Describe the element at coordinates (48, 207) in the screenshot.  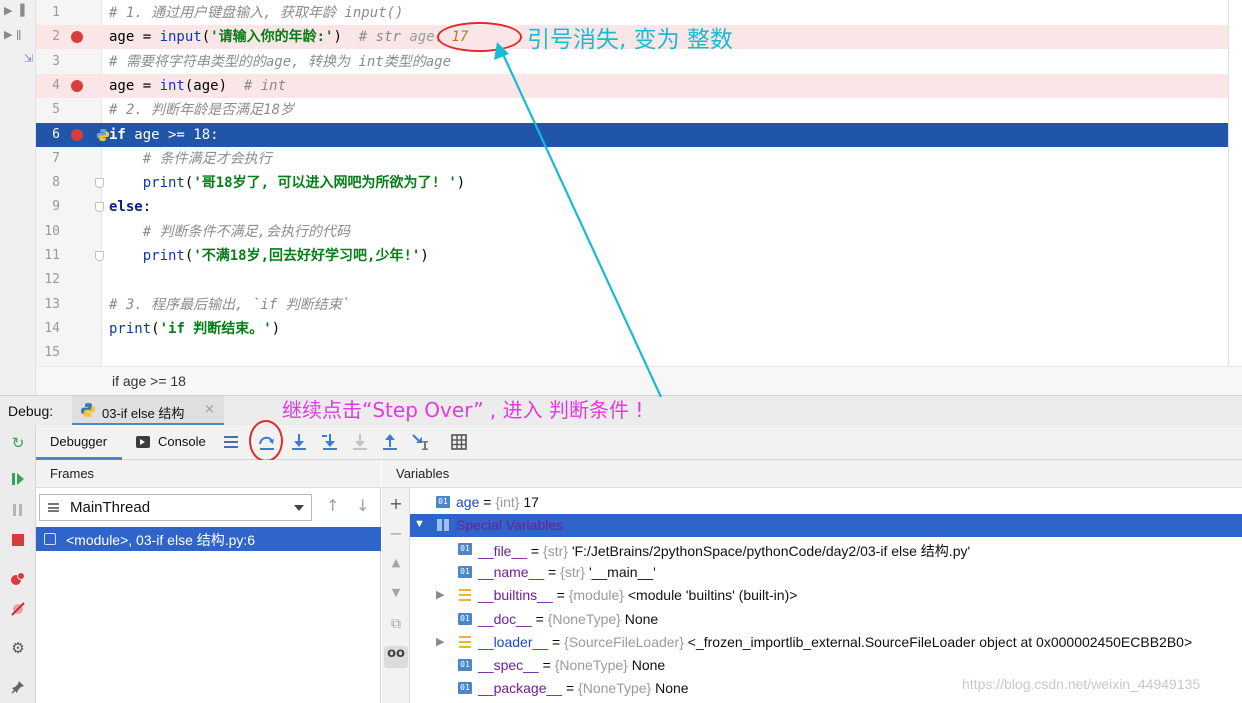
I see `line-number: 9` at that location.